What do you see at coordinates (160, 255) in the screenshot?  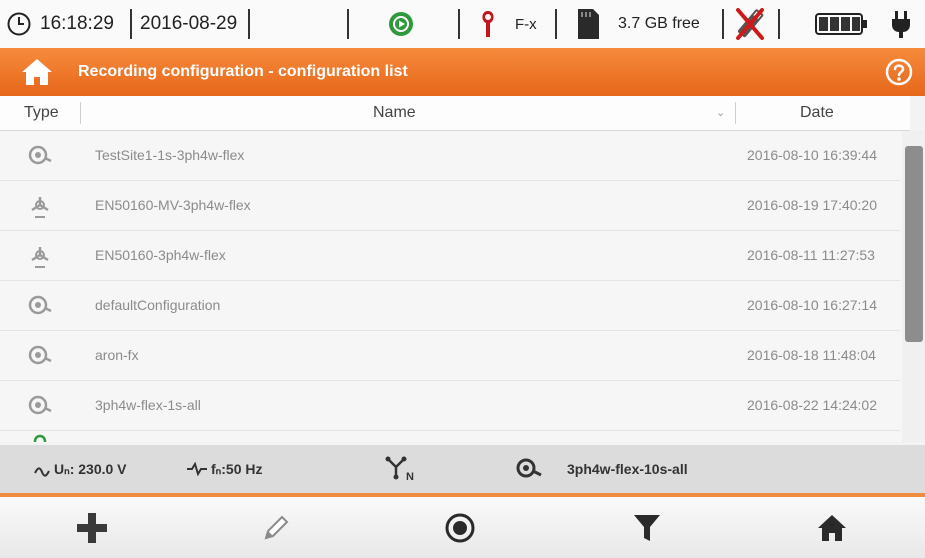 I see `config-name: EN50160-3ph4w-flex` at bounding box center [160, 255].